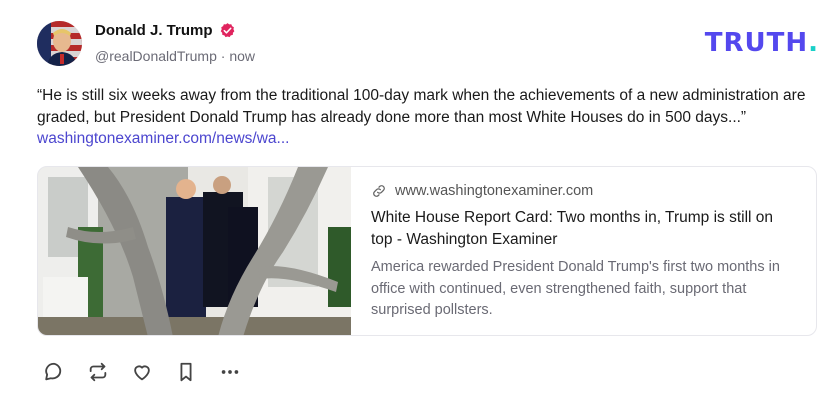 The image size is (840, 407). I want to click on card-domain: www.washingtonexaminer.com, so click(494, 191).